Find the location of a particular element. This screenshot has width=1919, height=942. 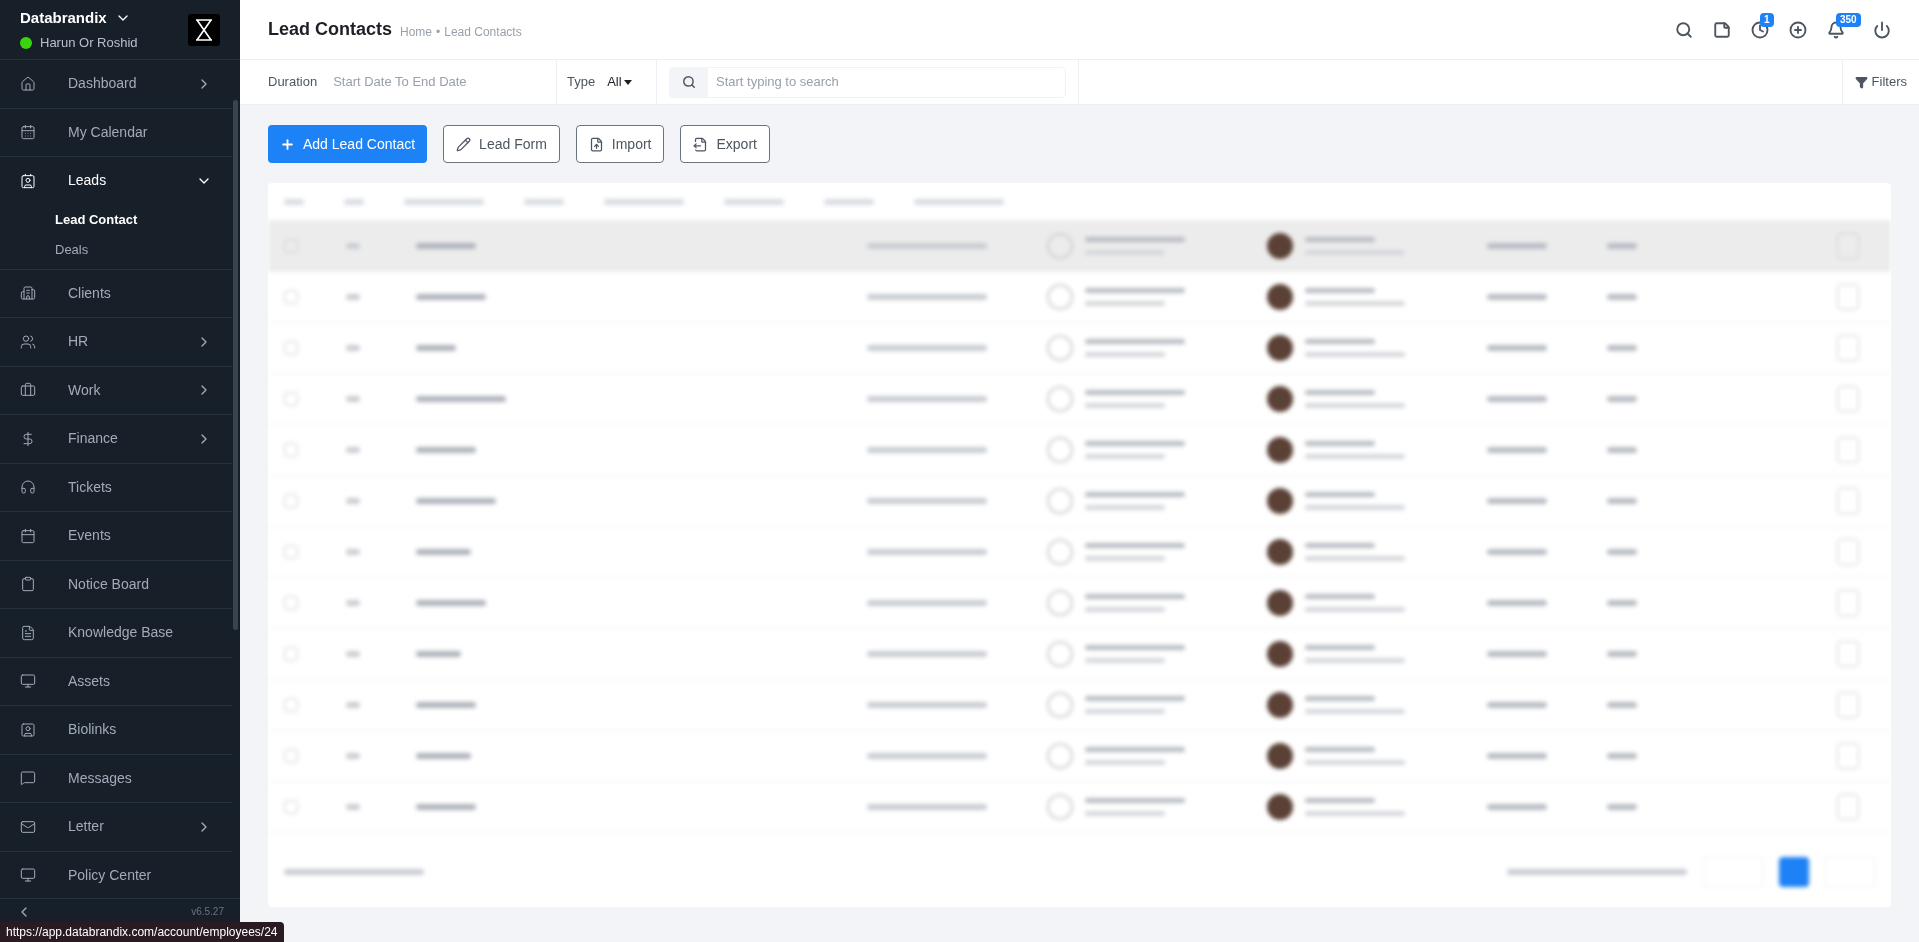

sidebar-item: My Calendar is located at coordinates (116, 132).